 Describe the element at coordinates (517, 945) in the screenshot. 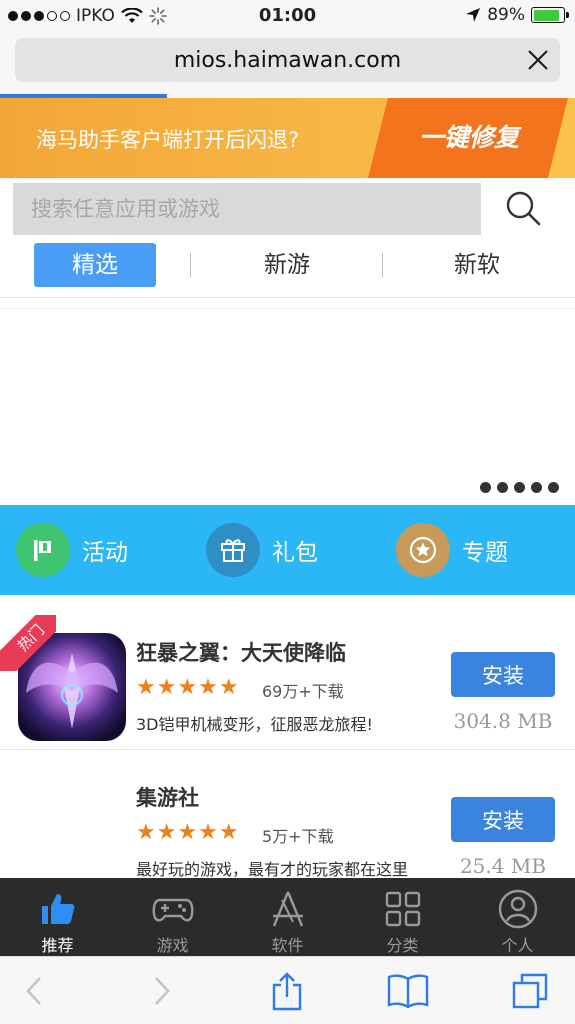

I see `nav-label: 个人` at that location.